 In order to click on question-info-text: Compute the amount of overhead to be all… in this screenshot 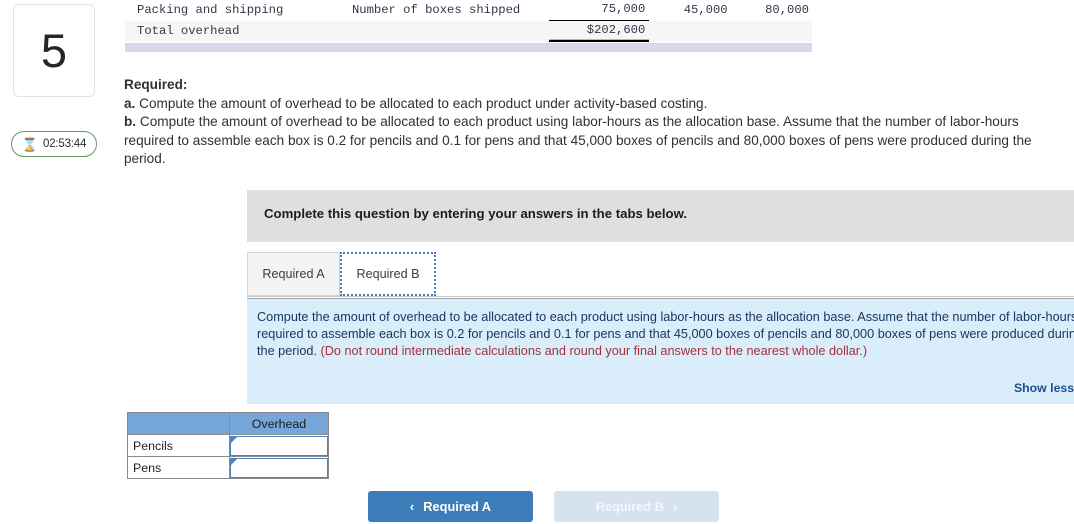, I will do `click(665, 335)`.